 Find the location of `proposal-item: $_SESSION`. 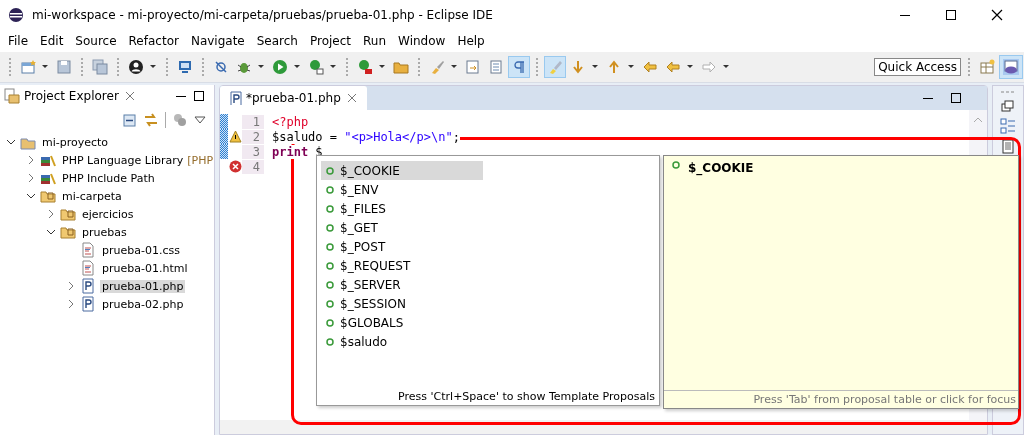

proposal-item: $_SESSION is located at coordinates (402, 303).